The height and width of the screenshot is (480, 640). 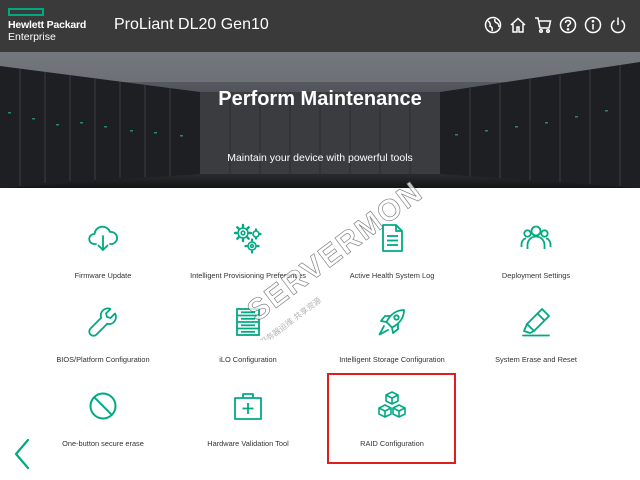 I want to click on page-title: Perform Maintenance, so click(x=320, y=99).